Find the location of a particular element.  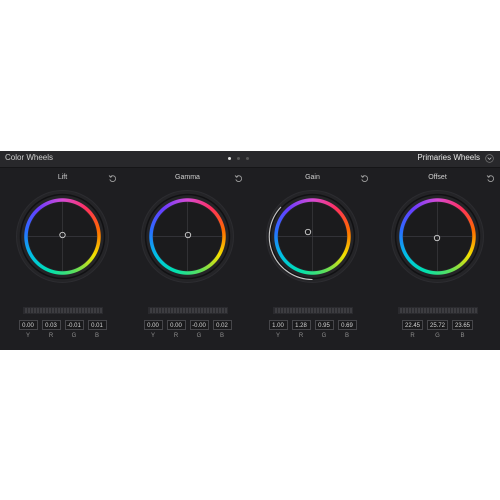

value-row: 22.45 25.72 23.65 is located at coordinates (437, 325).